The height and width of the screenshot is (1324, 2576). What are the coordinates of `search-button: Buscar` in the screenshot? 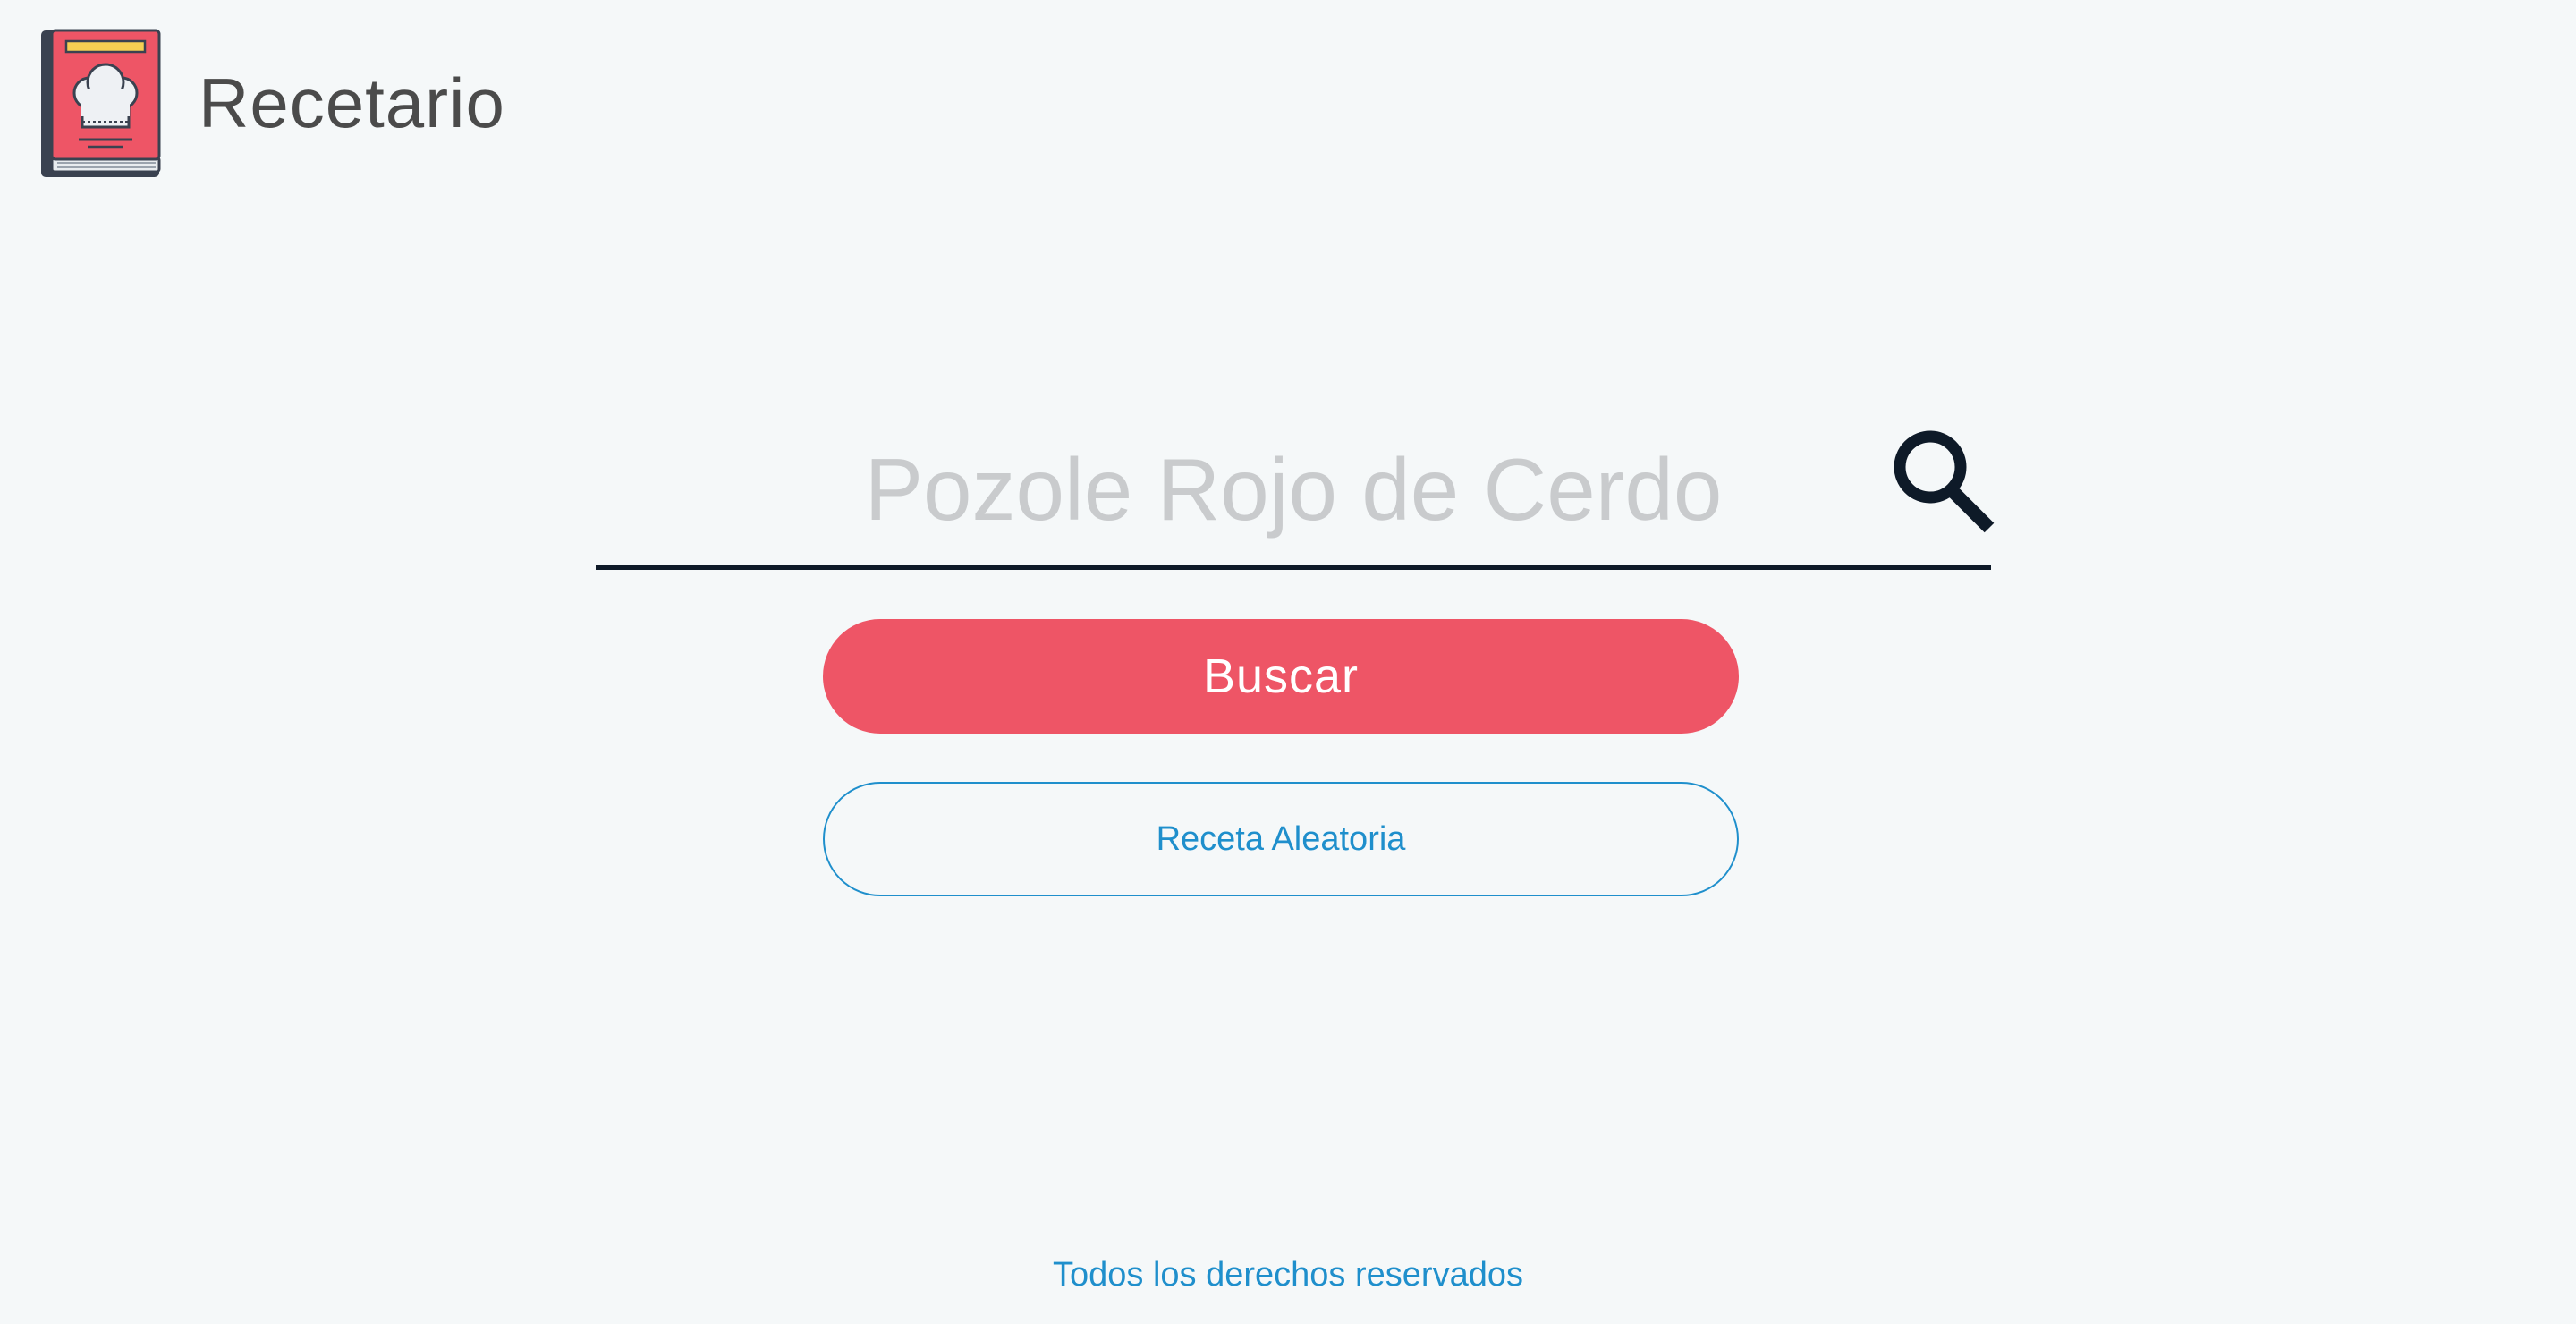 It's located at (1281, 676).